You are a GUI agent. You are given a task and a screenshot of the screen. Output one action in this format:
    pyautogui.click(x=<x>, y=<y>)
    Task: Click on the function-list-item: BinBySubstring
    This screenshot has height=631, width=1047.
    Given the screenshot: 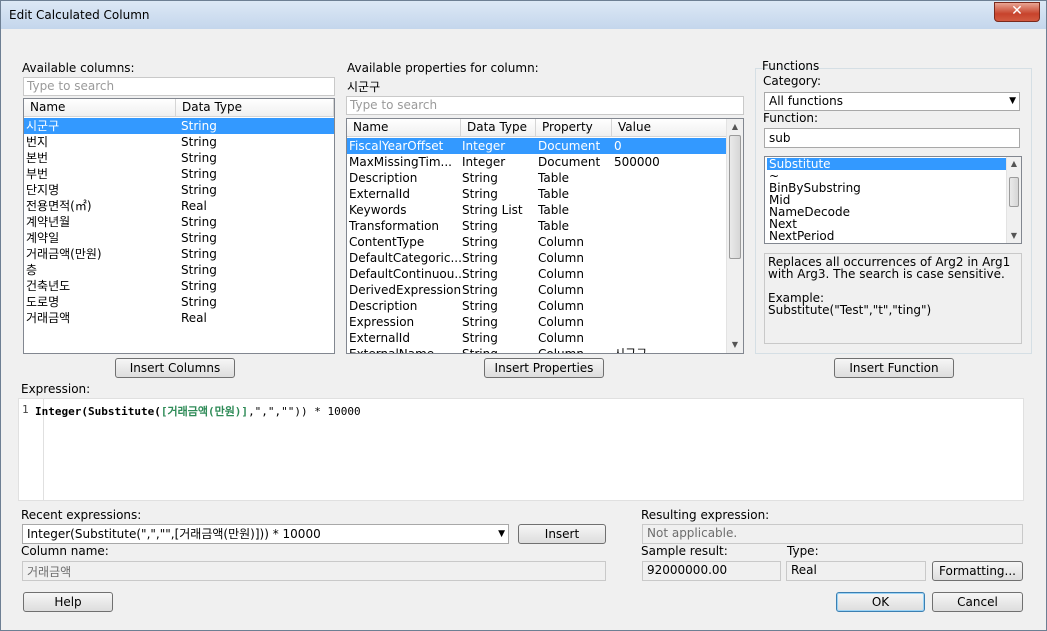 What is the action you would take?
    pyautogui.click(x=887, y=188)
    